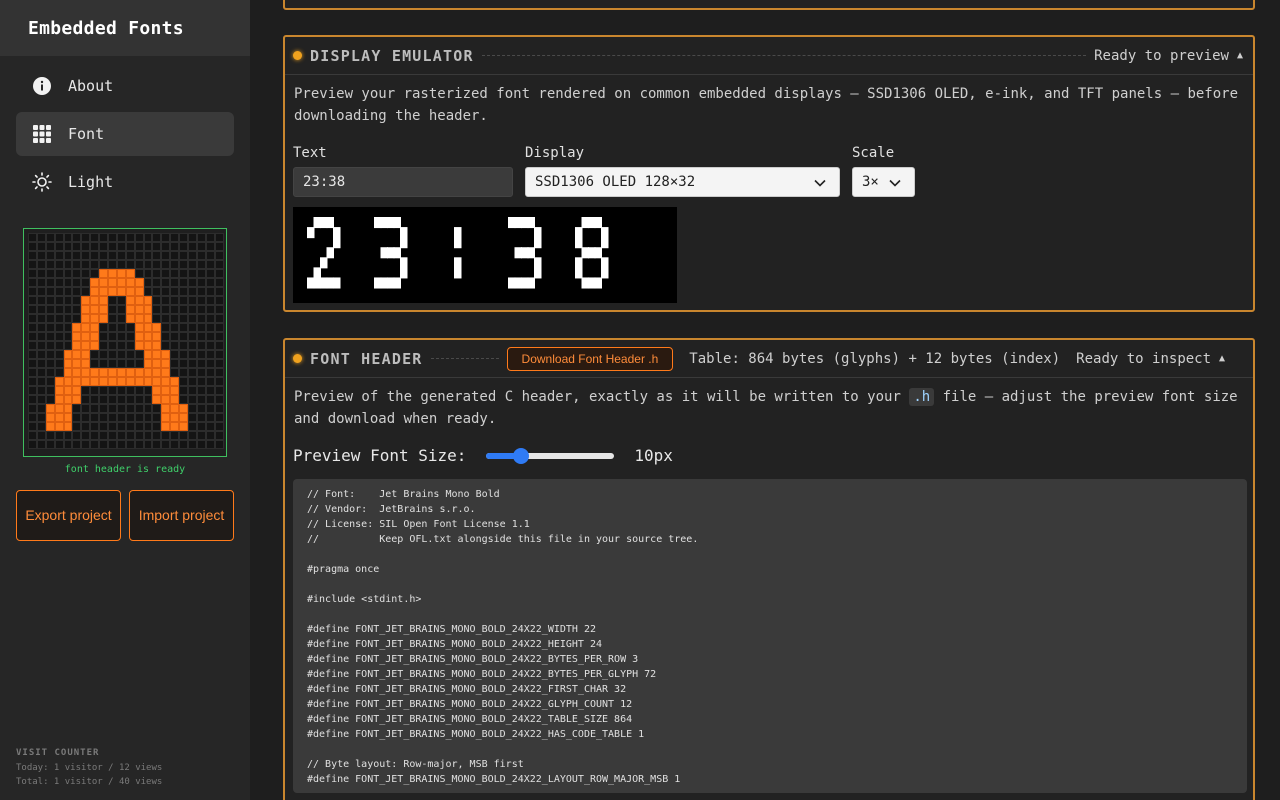  I want to click on download-header-button: Download Font Header .h, so click(590, 358).